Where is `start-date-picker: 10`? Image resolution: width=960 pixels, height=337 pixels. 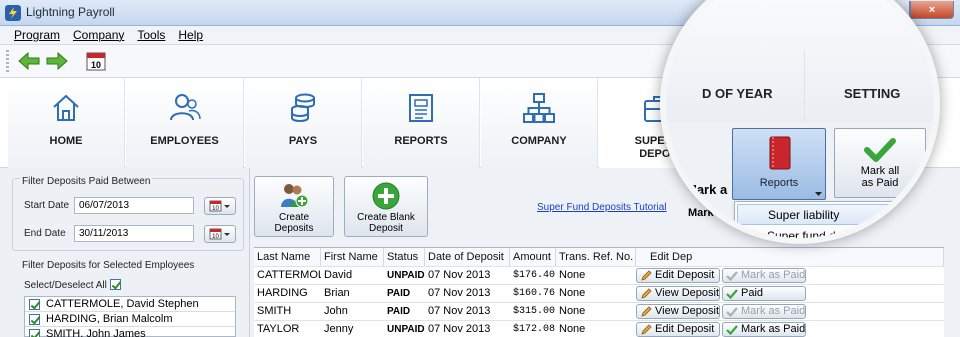
start-date-picker: 10 is located at coordinates (220, 206).